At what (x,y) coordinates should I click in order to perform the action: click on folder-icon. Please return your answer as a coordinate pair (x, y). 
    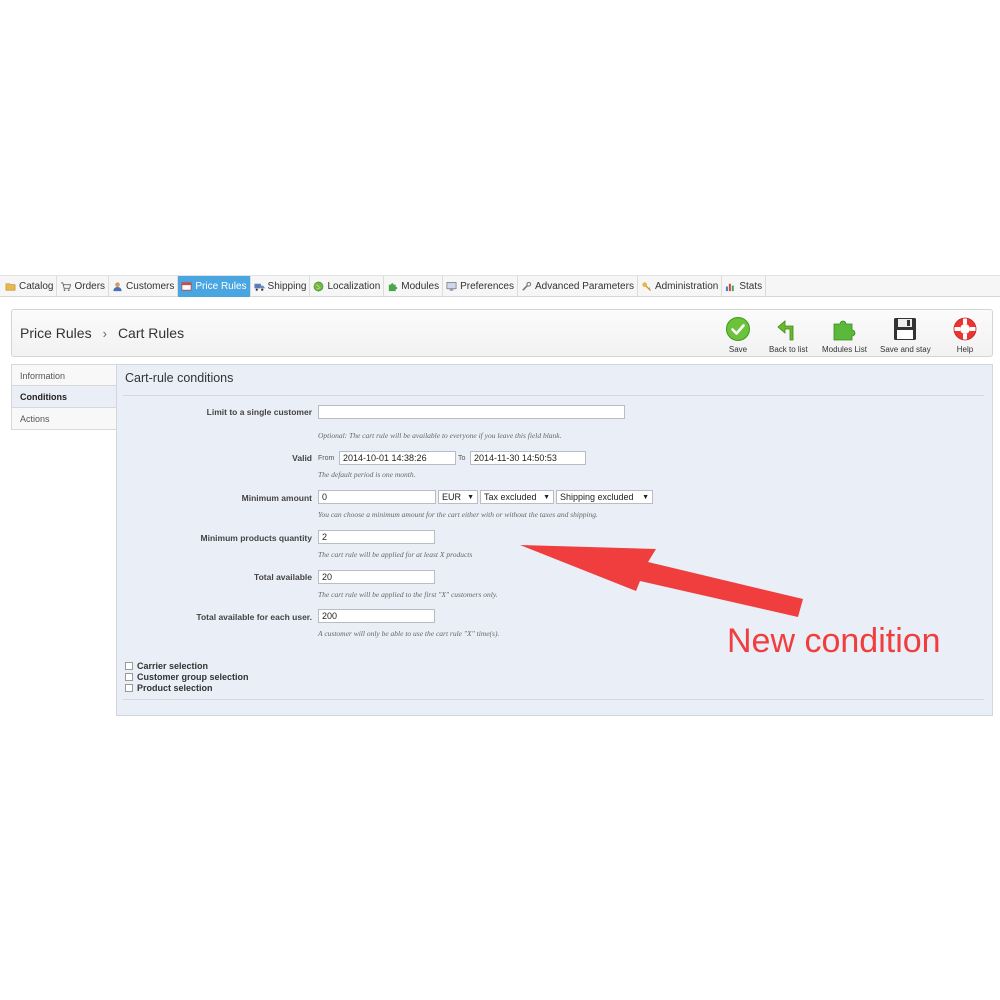
    Looking at the image, I should click on (10, 287).